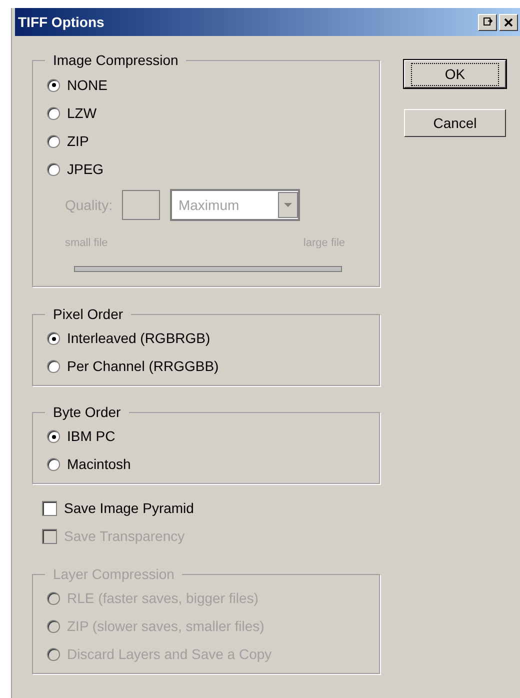 The height and width of the screenshot is (698, 520). I want to click on radio-label: Per Channel (RRGGBB), so click(143, 366).